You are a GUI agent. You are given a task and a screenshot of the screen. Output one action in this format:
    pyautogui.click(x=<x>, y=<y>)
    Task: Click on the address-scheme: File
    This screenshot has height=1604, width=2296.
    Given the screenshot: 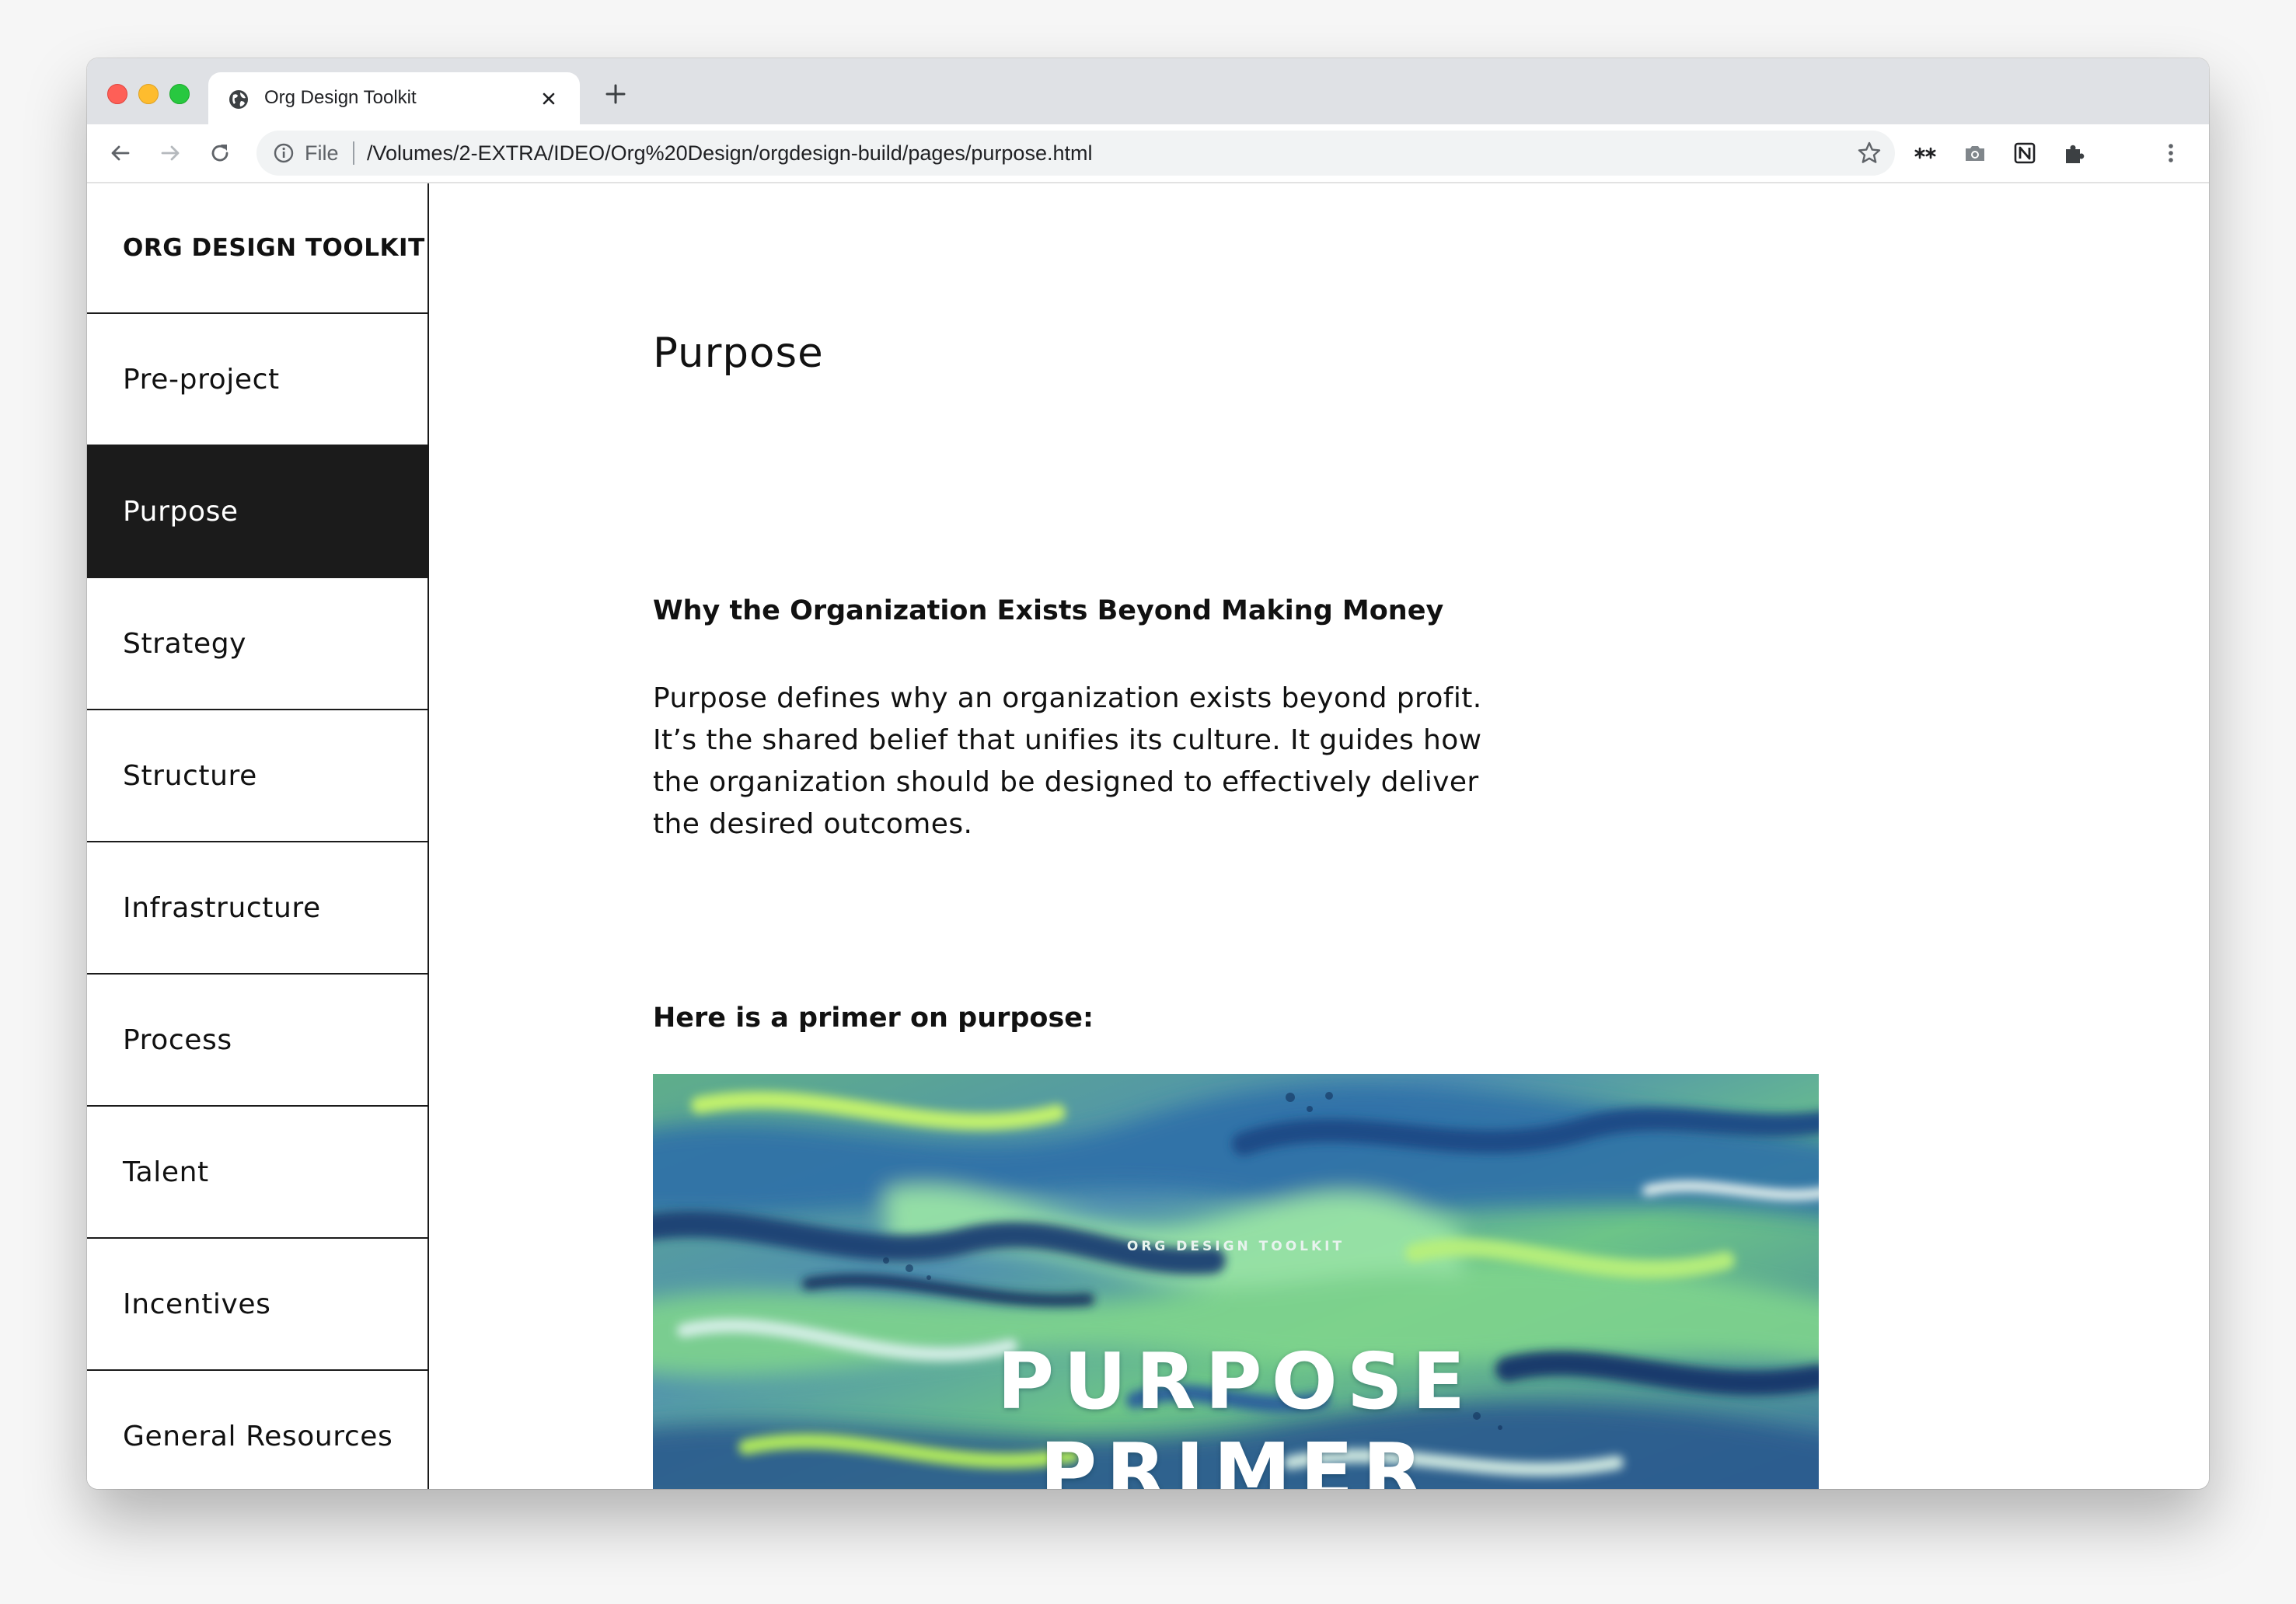 What is the action you would take?
    pyautogui.click(x=322, y=153)
    